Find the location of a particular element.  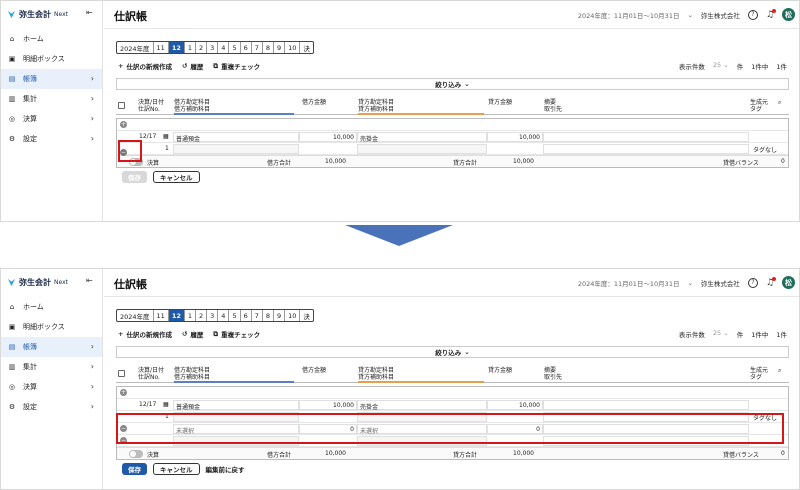

credit-total: 10,000 is located at coordinates (523, 453).